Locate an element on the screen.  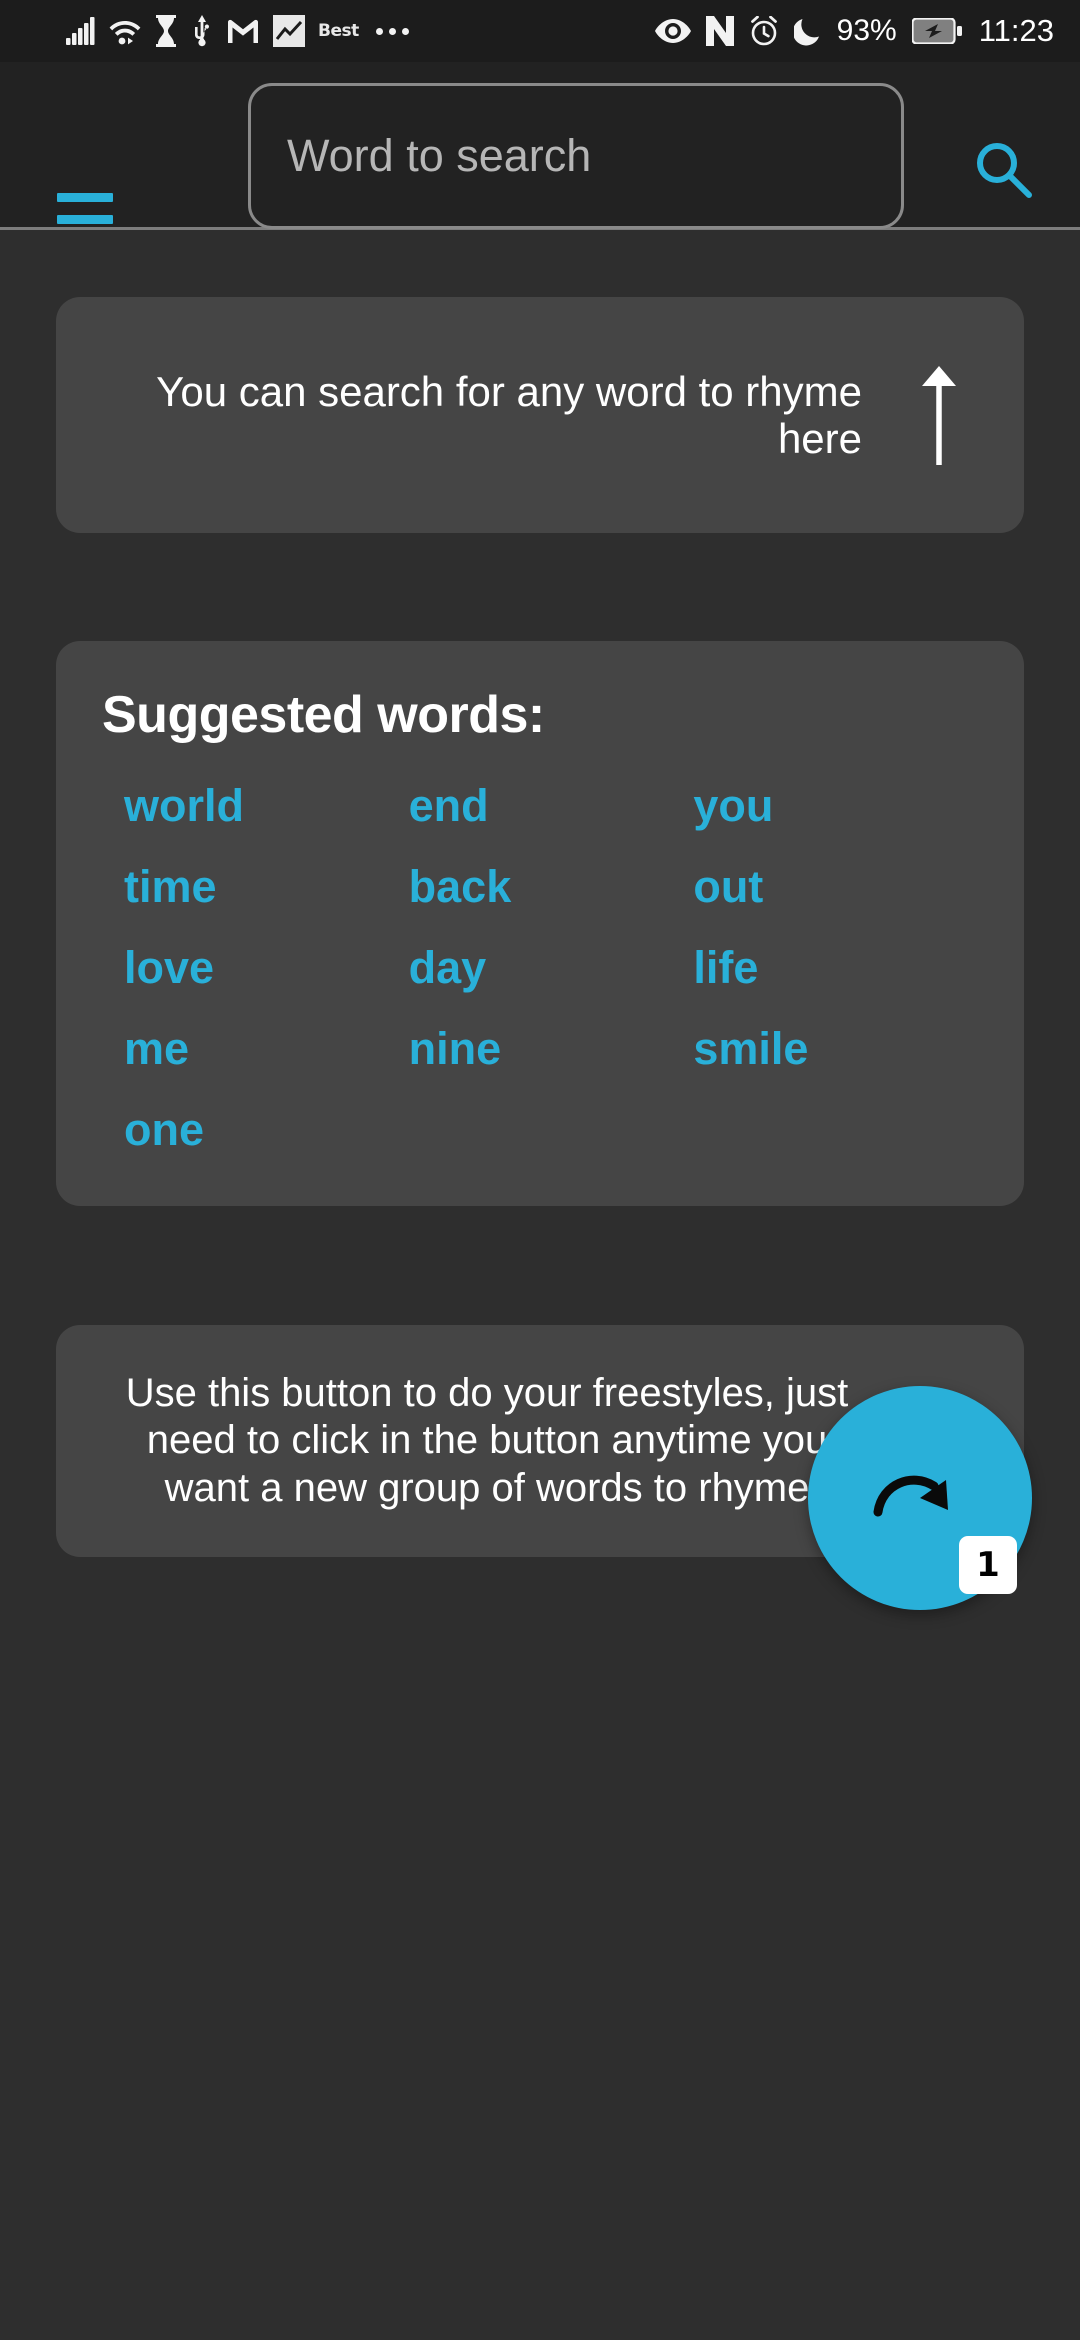
suggested-word: back is located at coordinates (551, 887).